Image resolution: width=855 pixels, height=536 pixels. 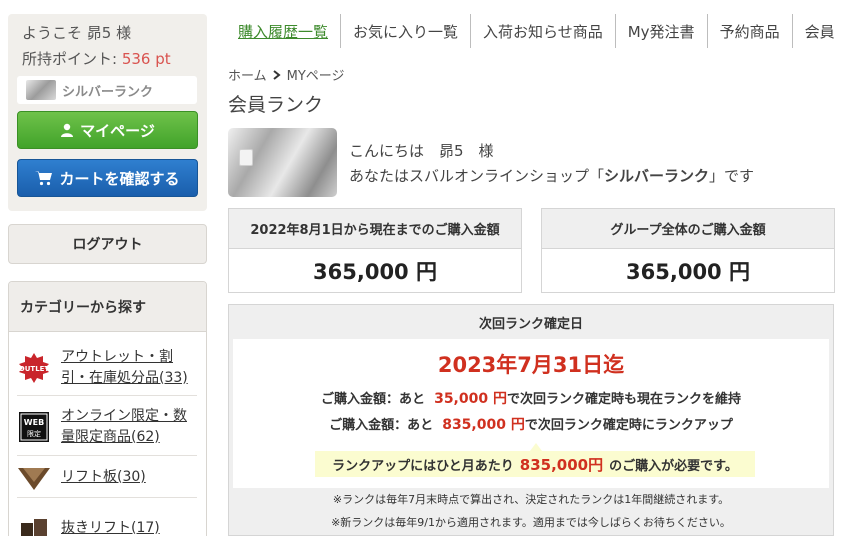 What do you see at coordinates (543, 31) in the screenshot?
I see `tab-restock-notice: 入荷お知らせ商品` at bounding box center [543, 31].